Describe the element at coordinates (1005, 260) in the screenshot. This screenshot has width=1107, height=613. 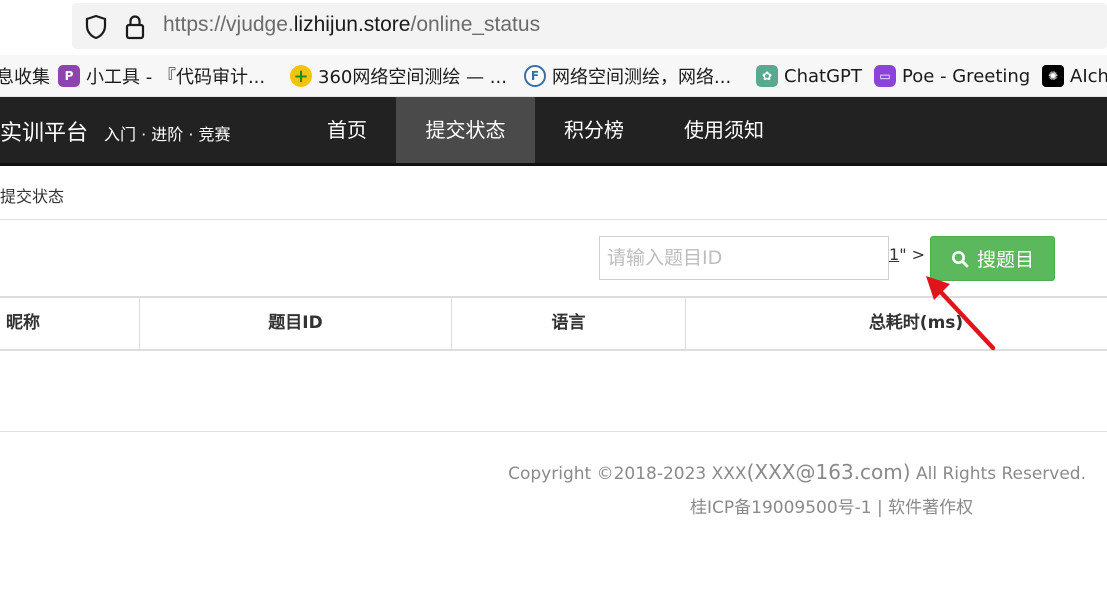
I see `search-button-label: 搜题目` at that location.